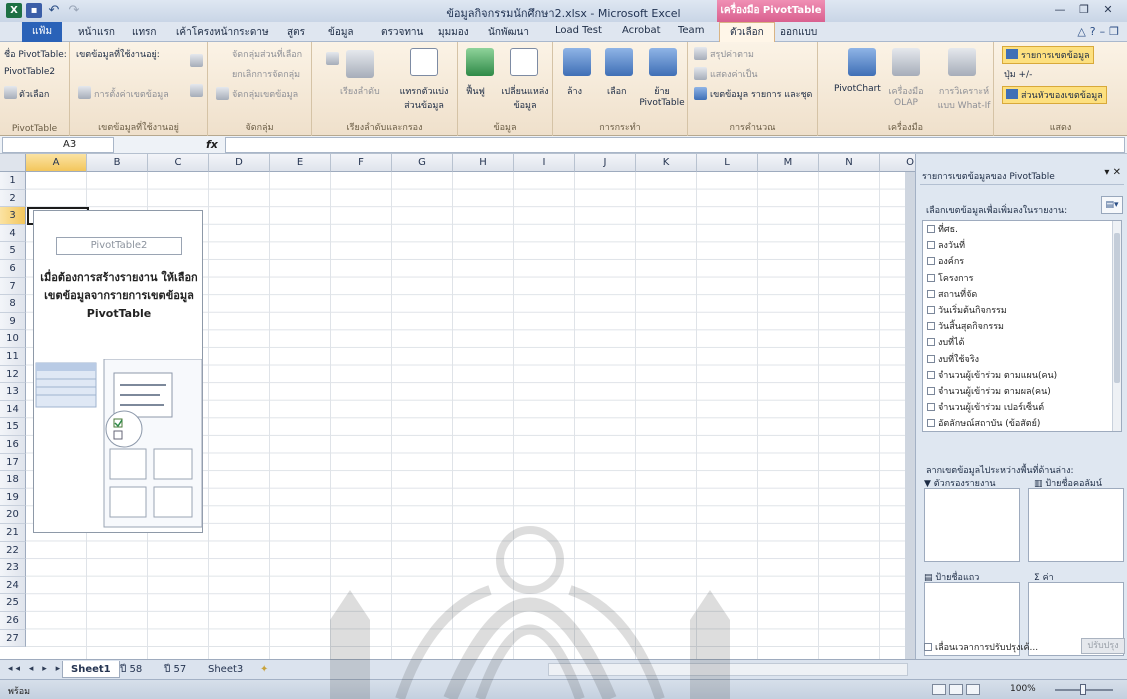  What do you see at coordinates (196, 60) in the screenshot?
I see `expand-field-icon` at bounding box center [196, 60].